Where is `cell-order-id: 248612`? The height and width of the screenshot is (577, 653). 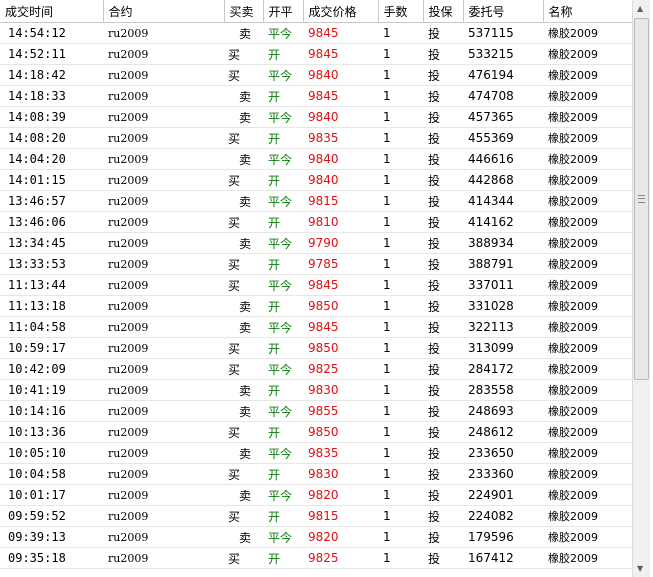
cell-order-id: 248612 is located at coordinates (503, 432).